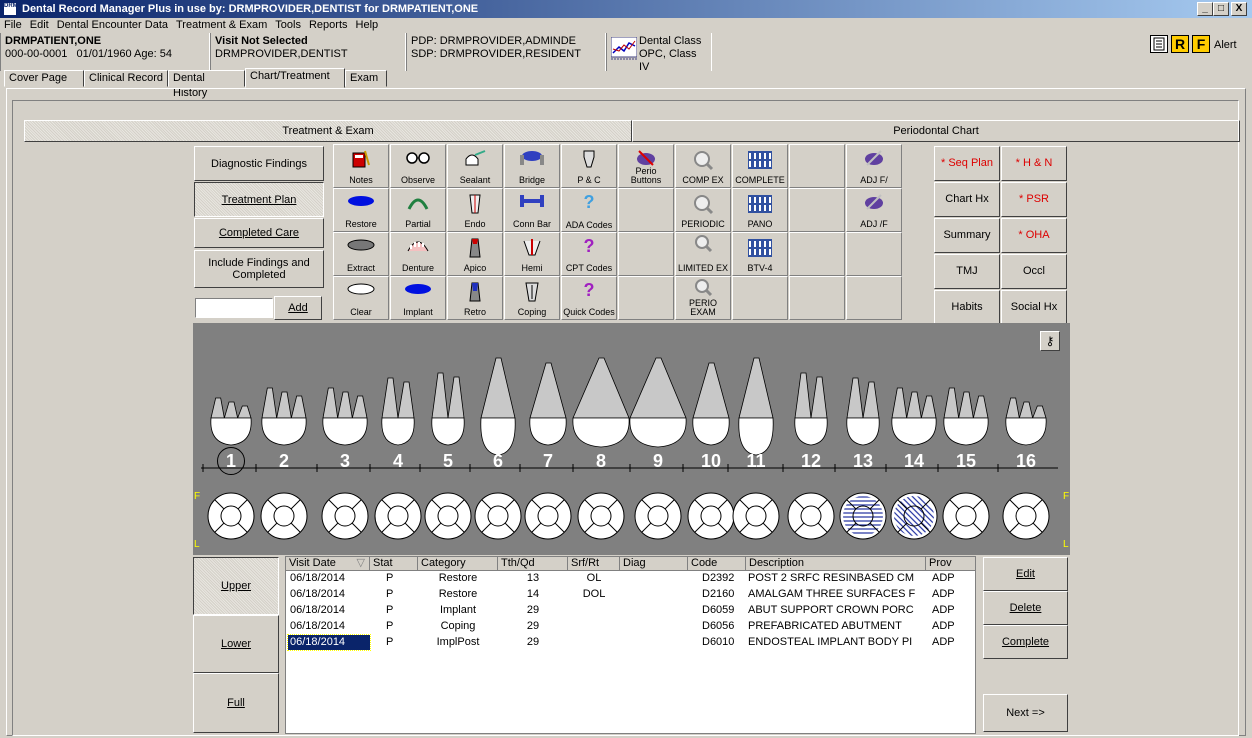 This screenshot has height=738, width=1252. What do you see at coordinates (1225, 45) in the screenshot?
I see `alert-label: Alert` at bounding box center [1225, 45].